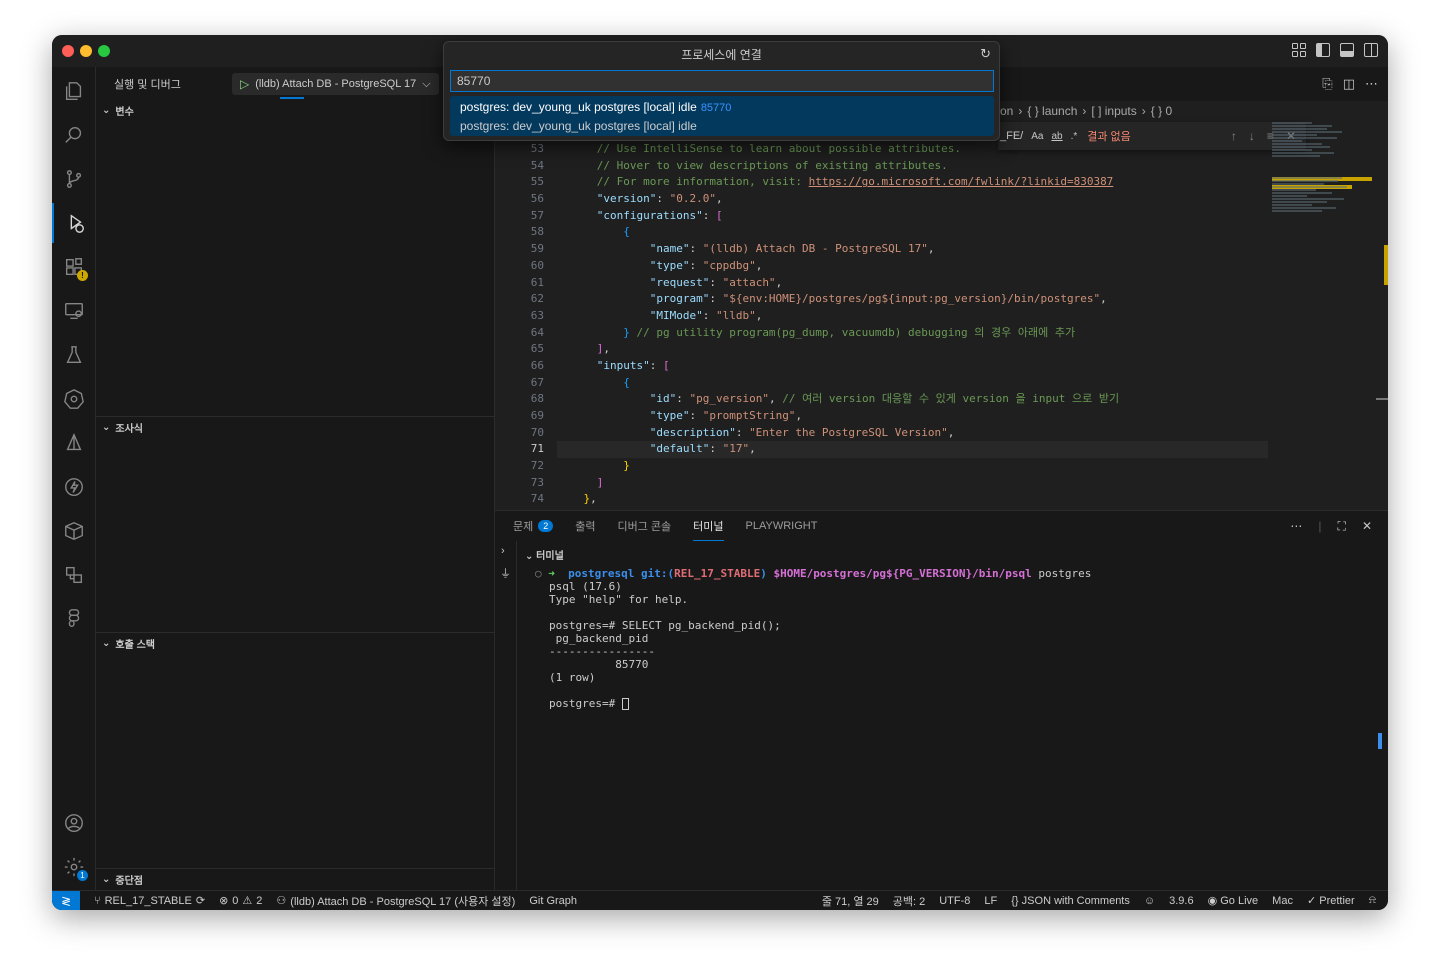  I want to click on prompt-arrow-icon: ➜, so click(551, 573).